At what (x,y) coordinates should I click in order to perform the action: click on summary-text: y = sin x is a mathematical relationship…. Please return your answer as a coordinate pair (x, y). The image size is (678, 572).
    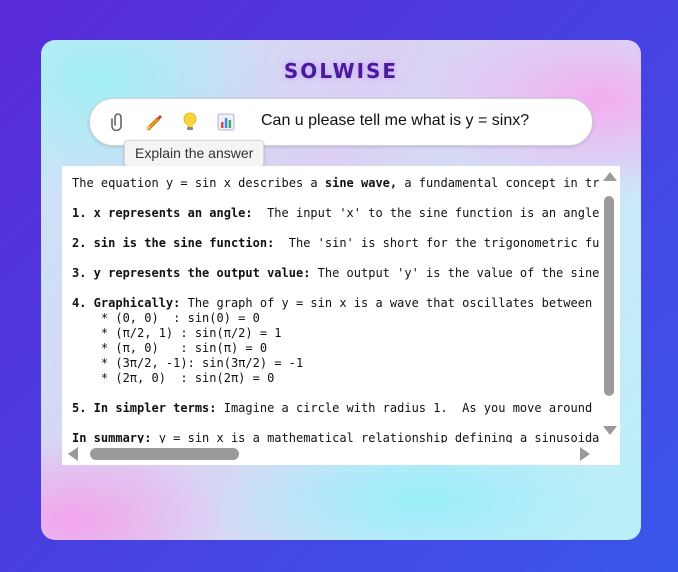
    Looking at the image, I should click on (375, 437).